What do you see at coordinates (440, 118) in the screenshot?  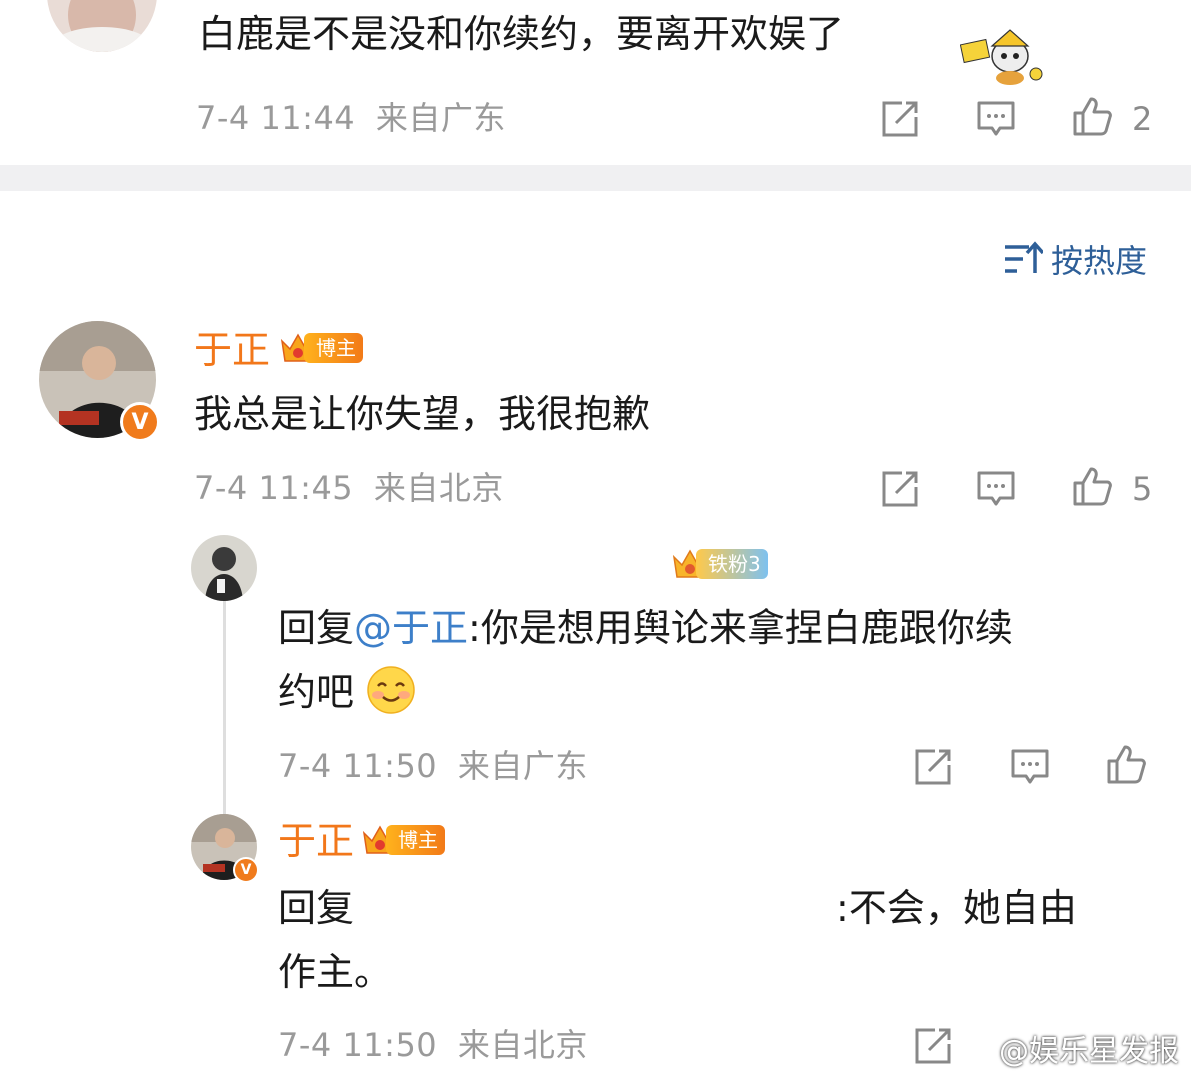 I see `comment-location: 来自广东` at bounding box center [440, 118].